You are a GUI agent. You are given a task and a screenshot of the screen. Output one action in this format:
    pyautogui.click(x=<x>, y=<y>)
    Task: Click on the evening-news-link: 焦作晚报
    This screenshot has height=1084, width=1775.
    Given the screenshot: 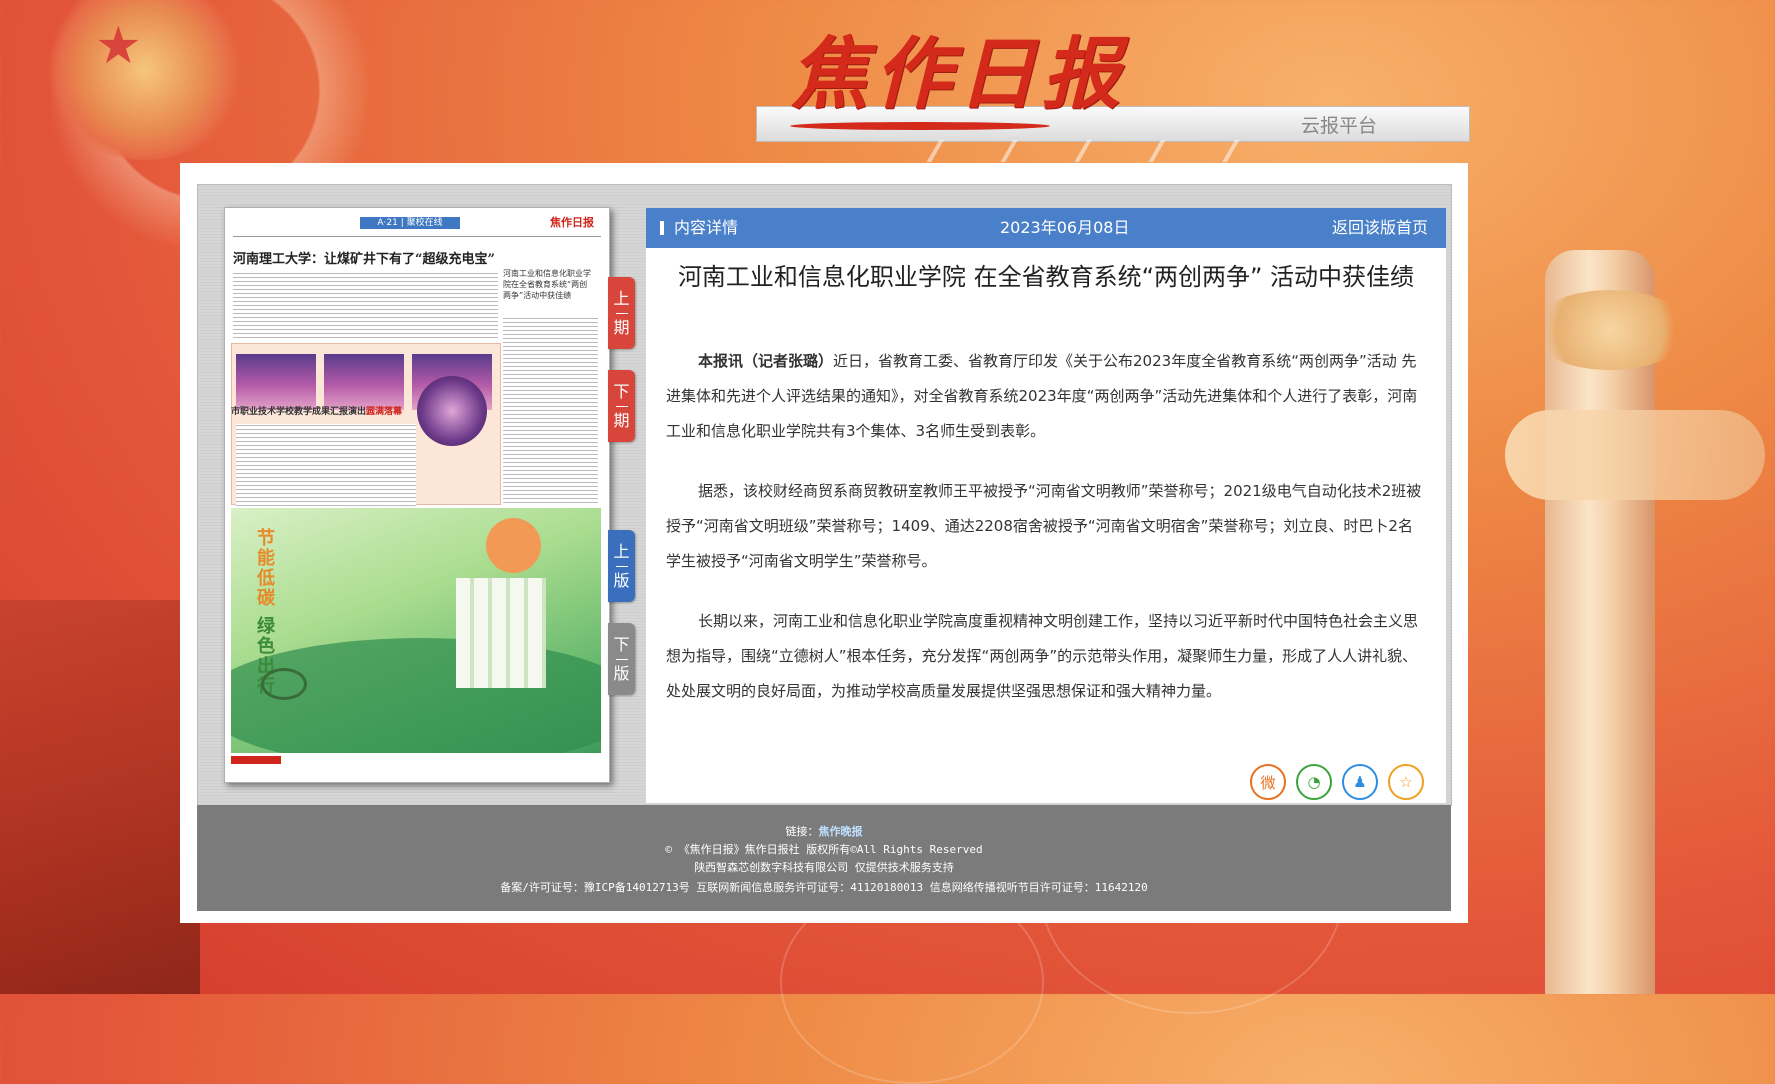 What is the action you would take?
    pyautogui.click(x=841, y=831)
    